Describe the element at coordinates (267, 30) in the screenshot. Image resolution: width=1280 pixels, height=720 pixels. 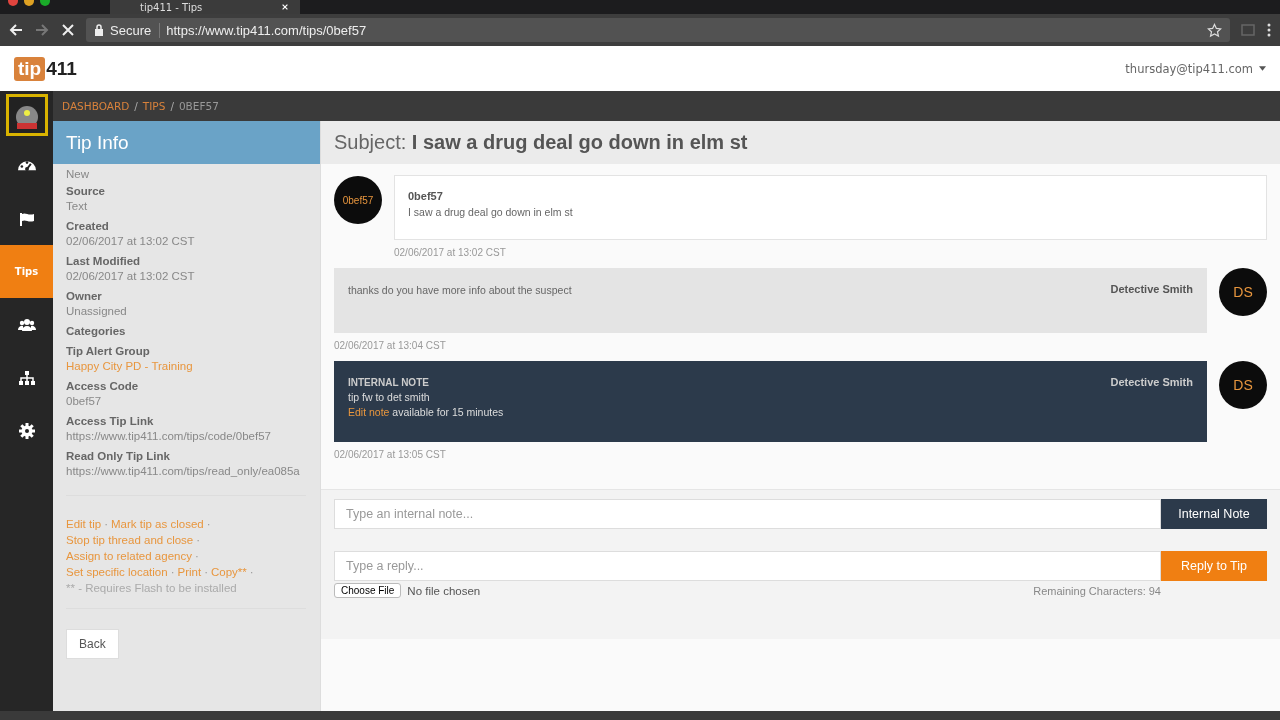
I see `url-text: https://www.tip411.com/tips/0bef57` at that location.